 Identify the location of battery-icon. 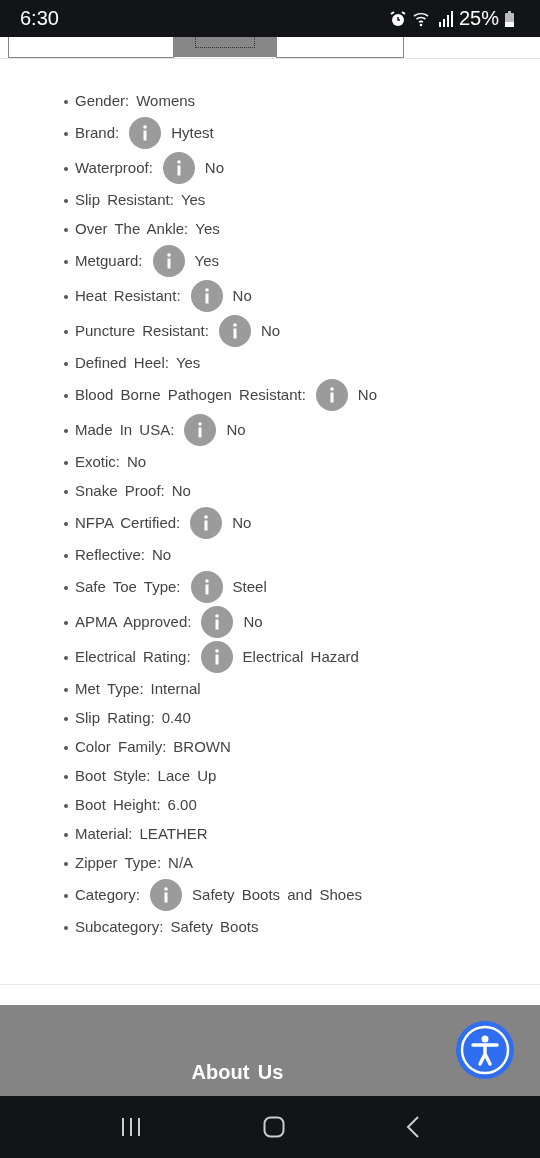
(509, 18).